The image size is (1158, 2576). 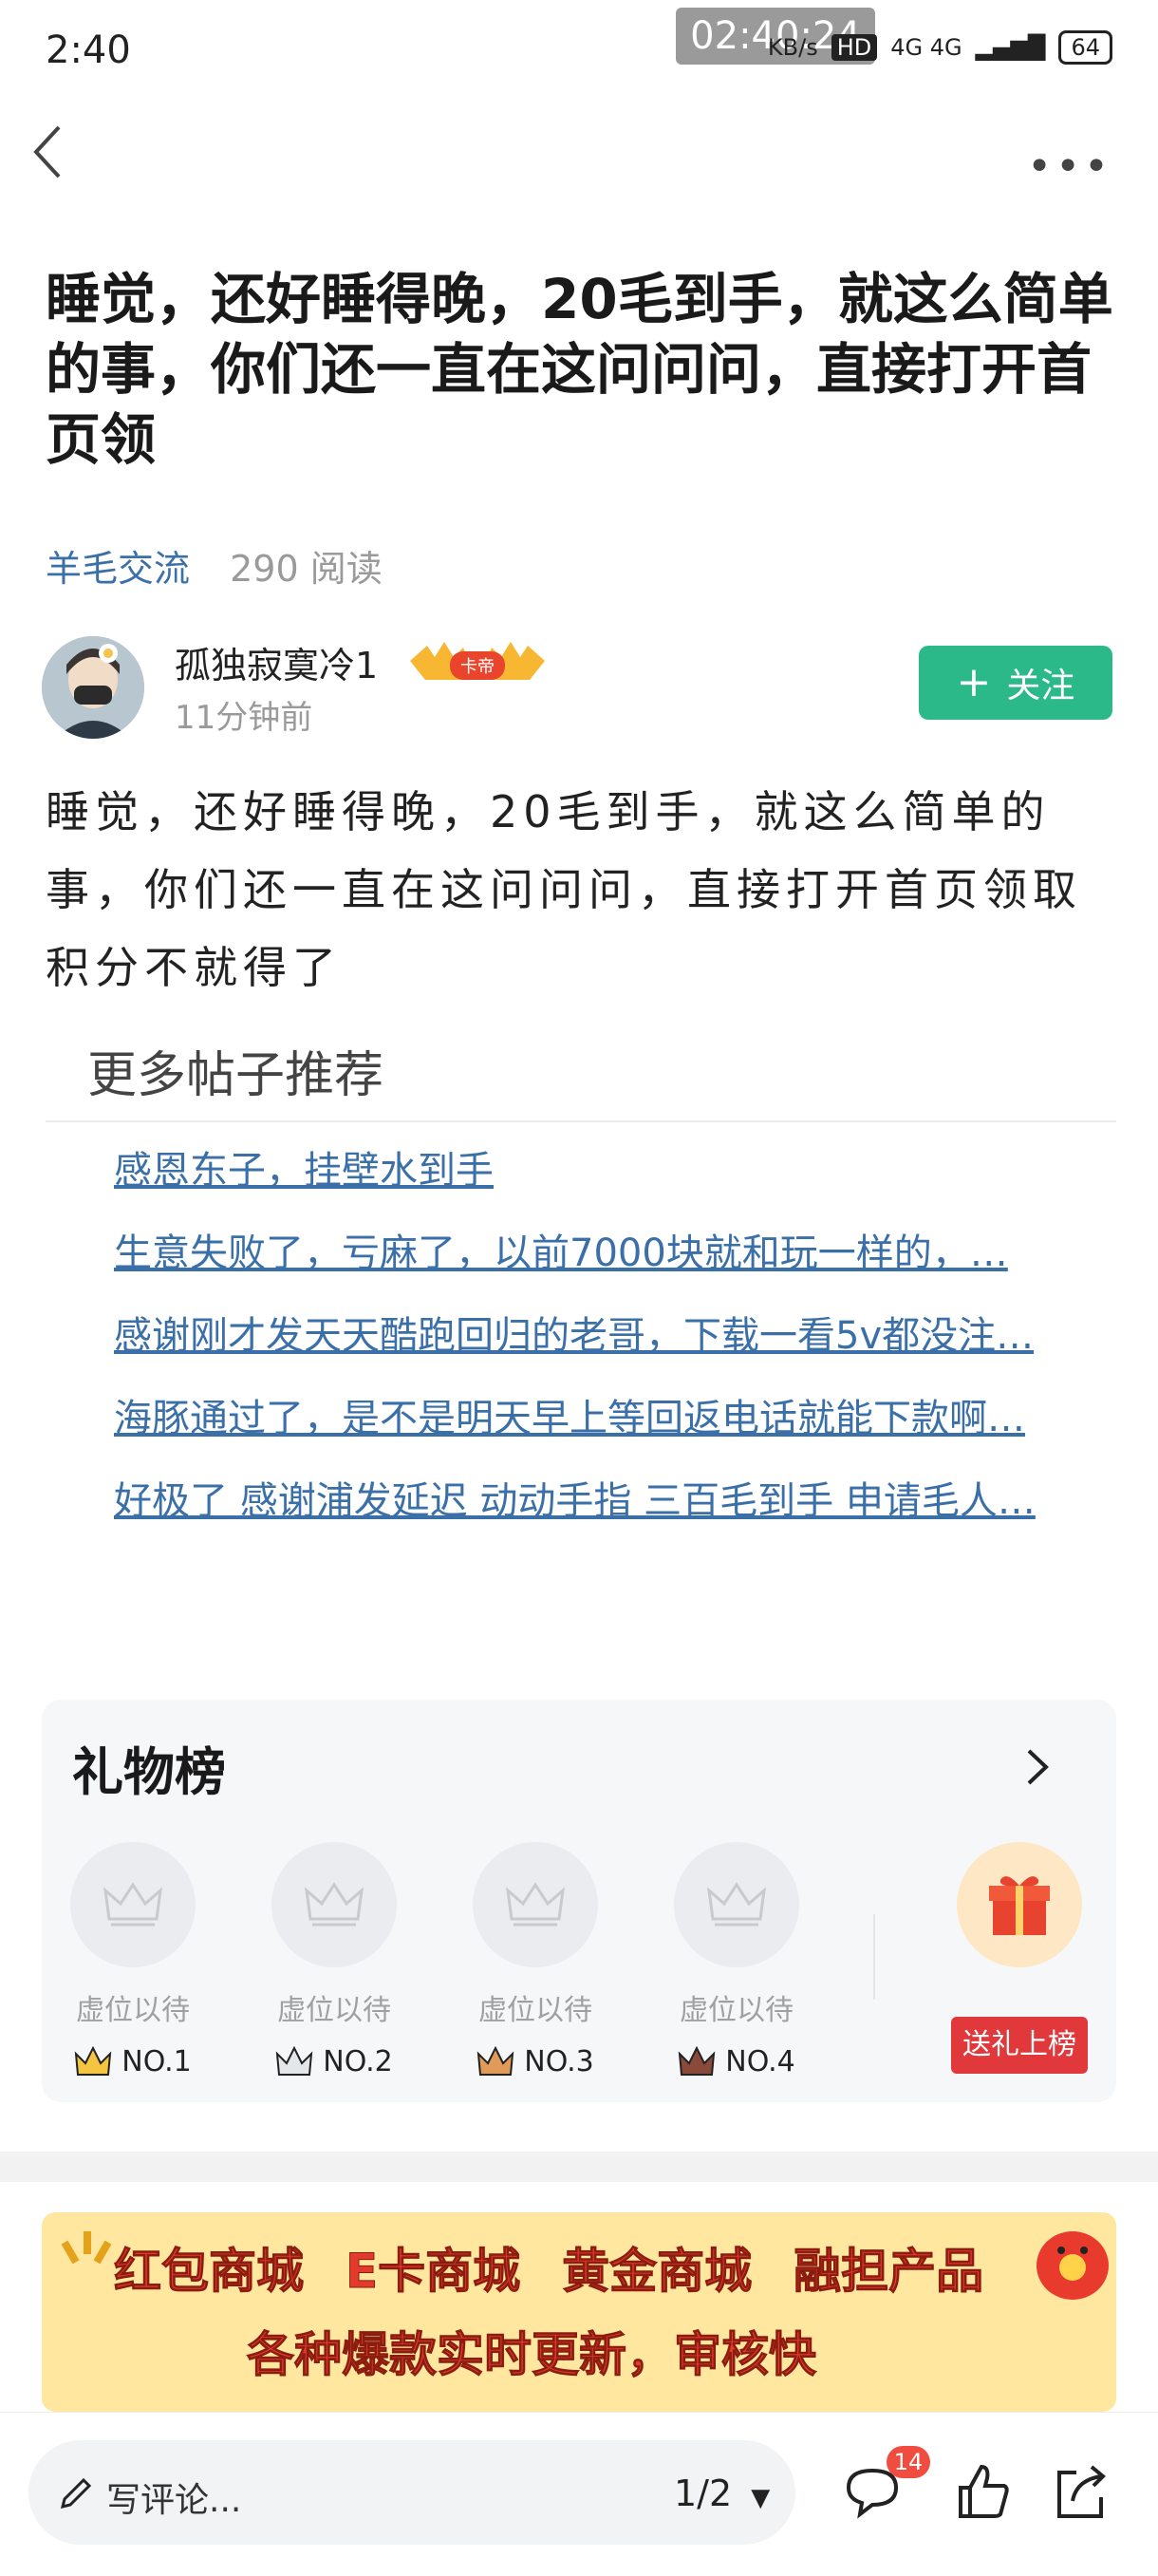 What do you see at coordinates (432, 2267) in the screenshot?
I see `banner-item: E卡商城` at bounding box center [432, 2267].